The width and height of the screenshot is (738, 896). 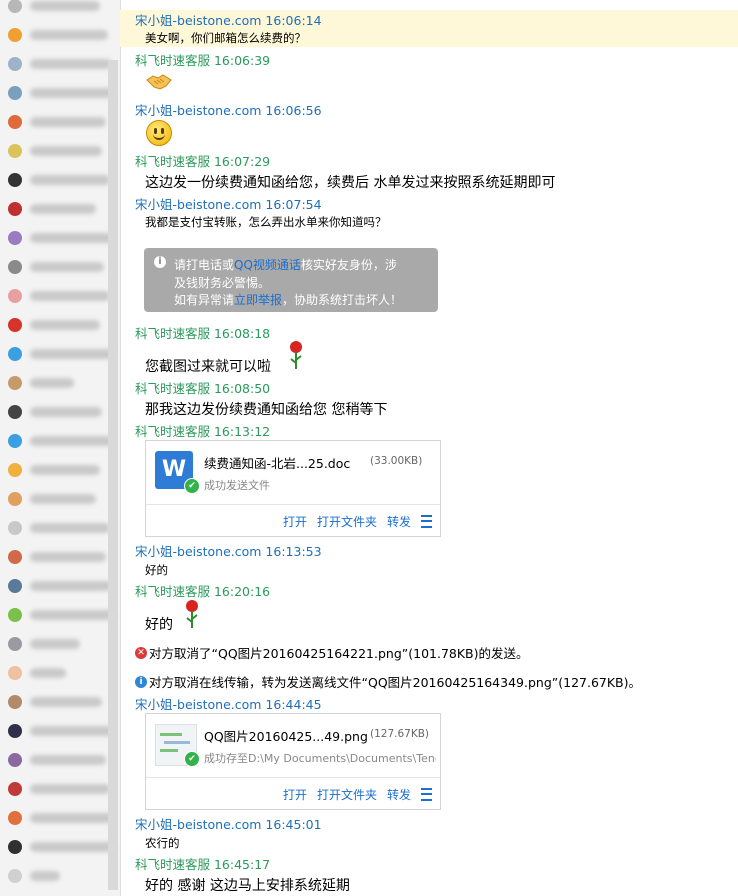 I want to click on message-sender: 宋小姐-beistone.com 16:06:14, so click(x=228, y=20).